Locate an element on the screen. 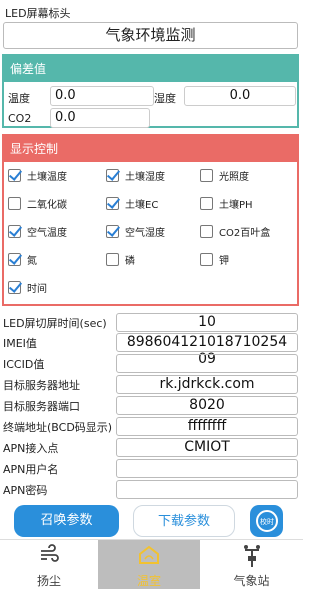 The image size is (320, 589). display-checkbox-item: 氮 is located at coordinates (22, 259).